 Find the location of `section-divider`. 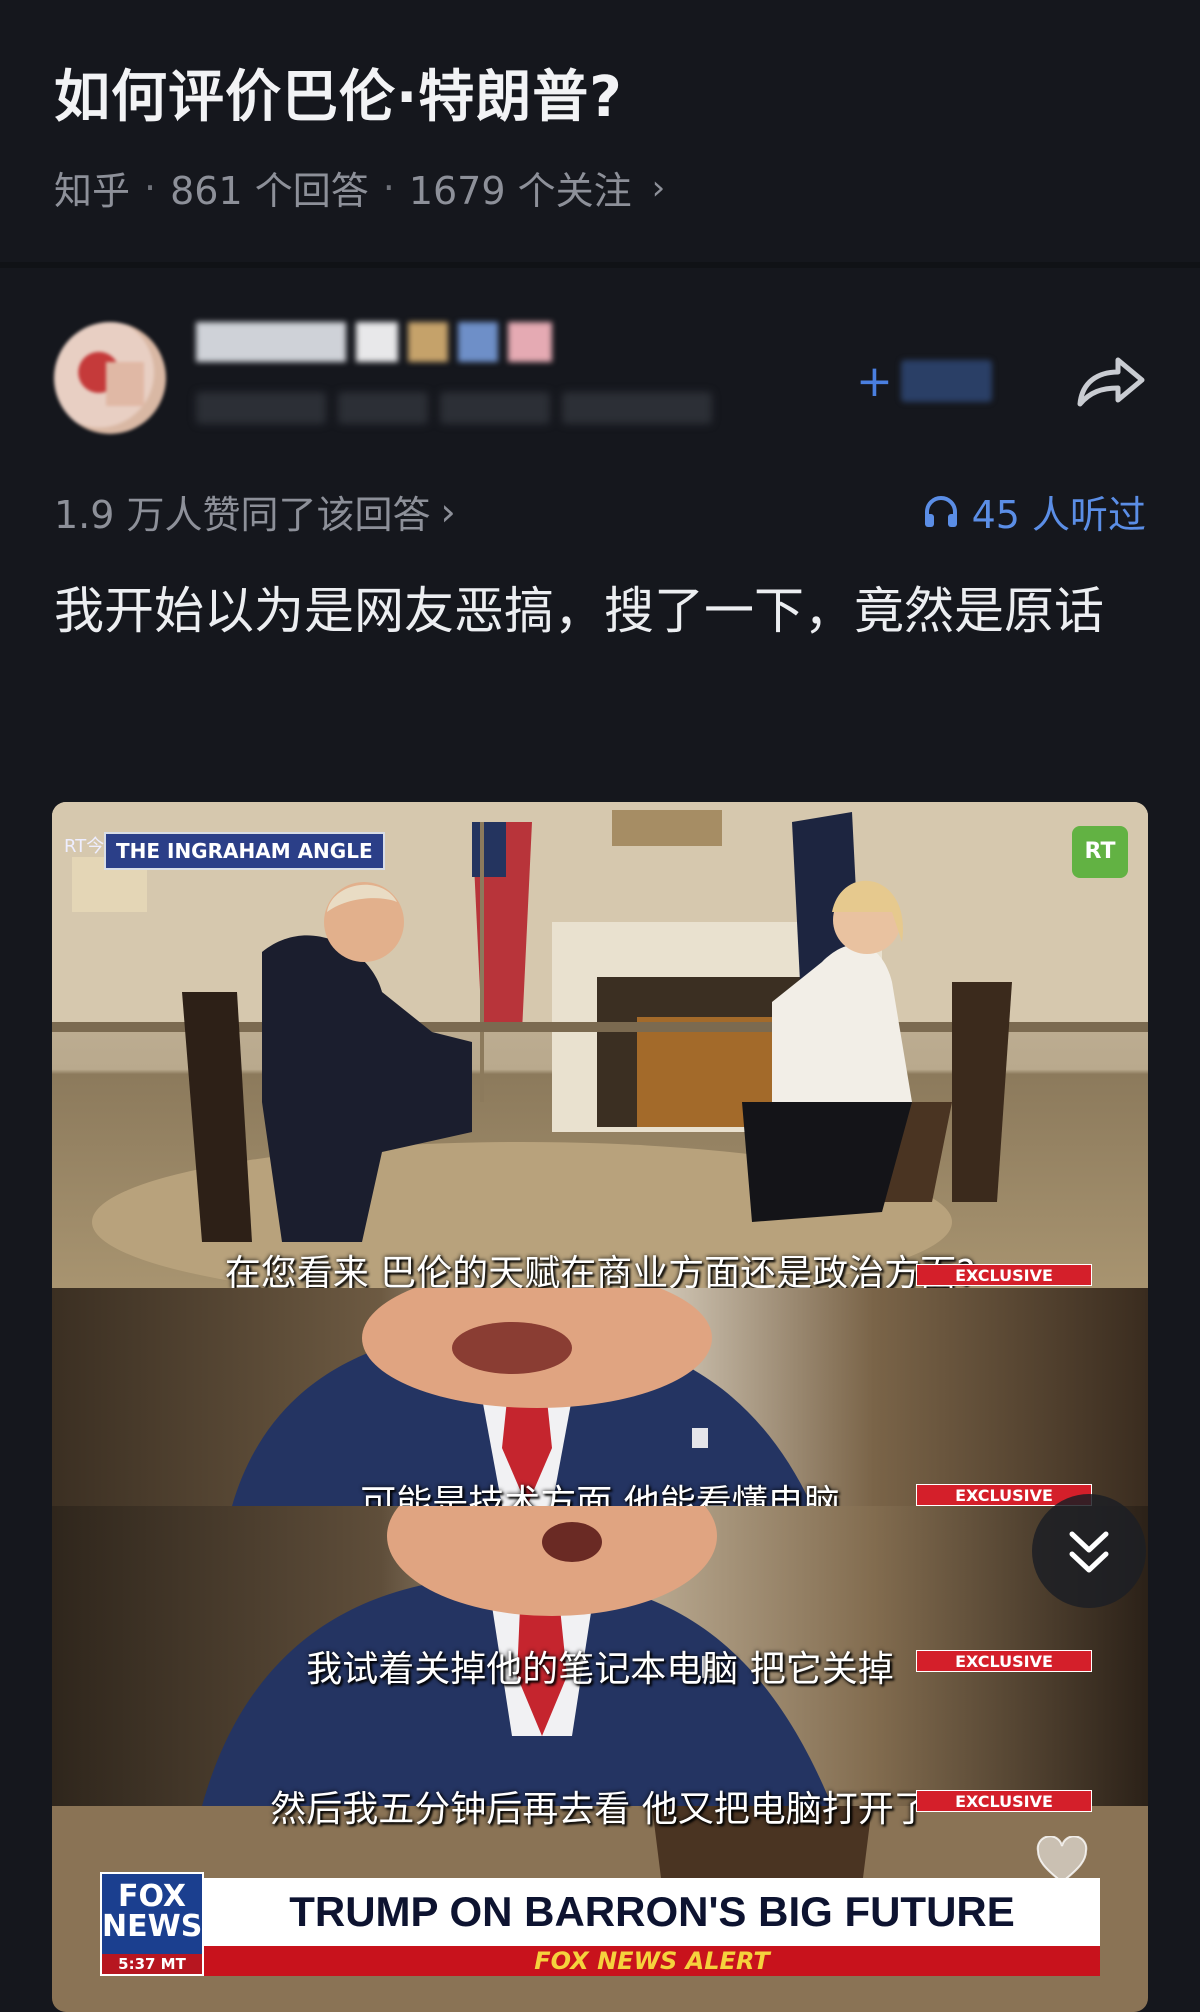

section-divider is located at coordinates (600, 265).